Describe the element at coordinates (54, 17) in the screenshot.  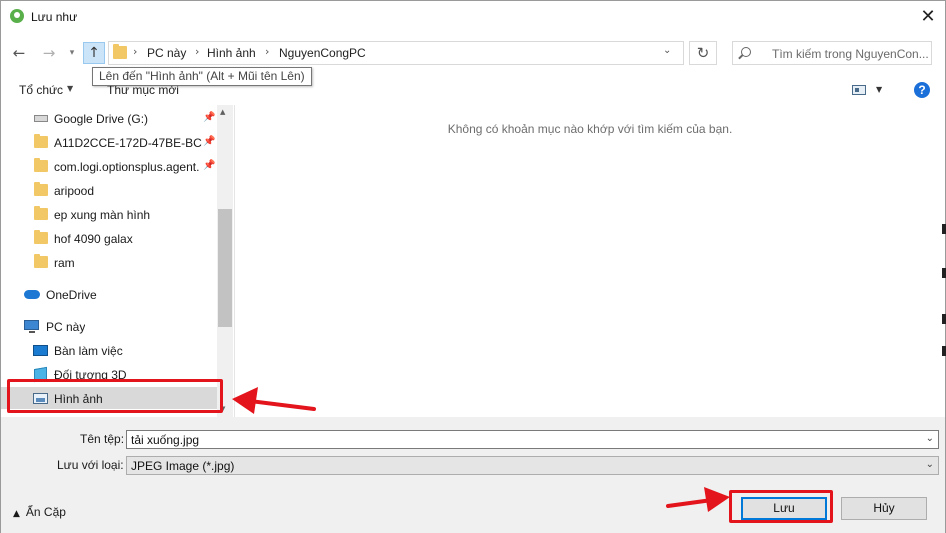
I see `window-title: Lưu như` at that location.